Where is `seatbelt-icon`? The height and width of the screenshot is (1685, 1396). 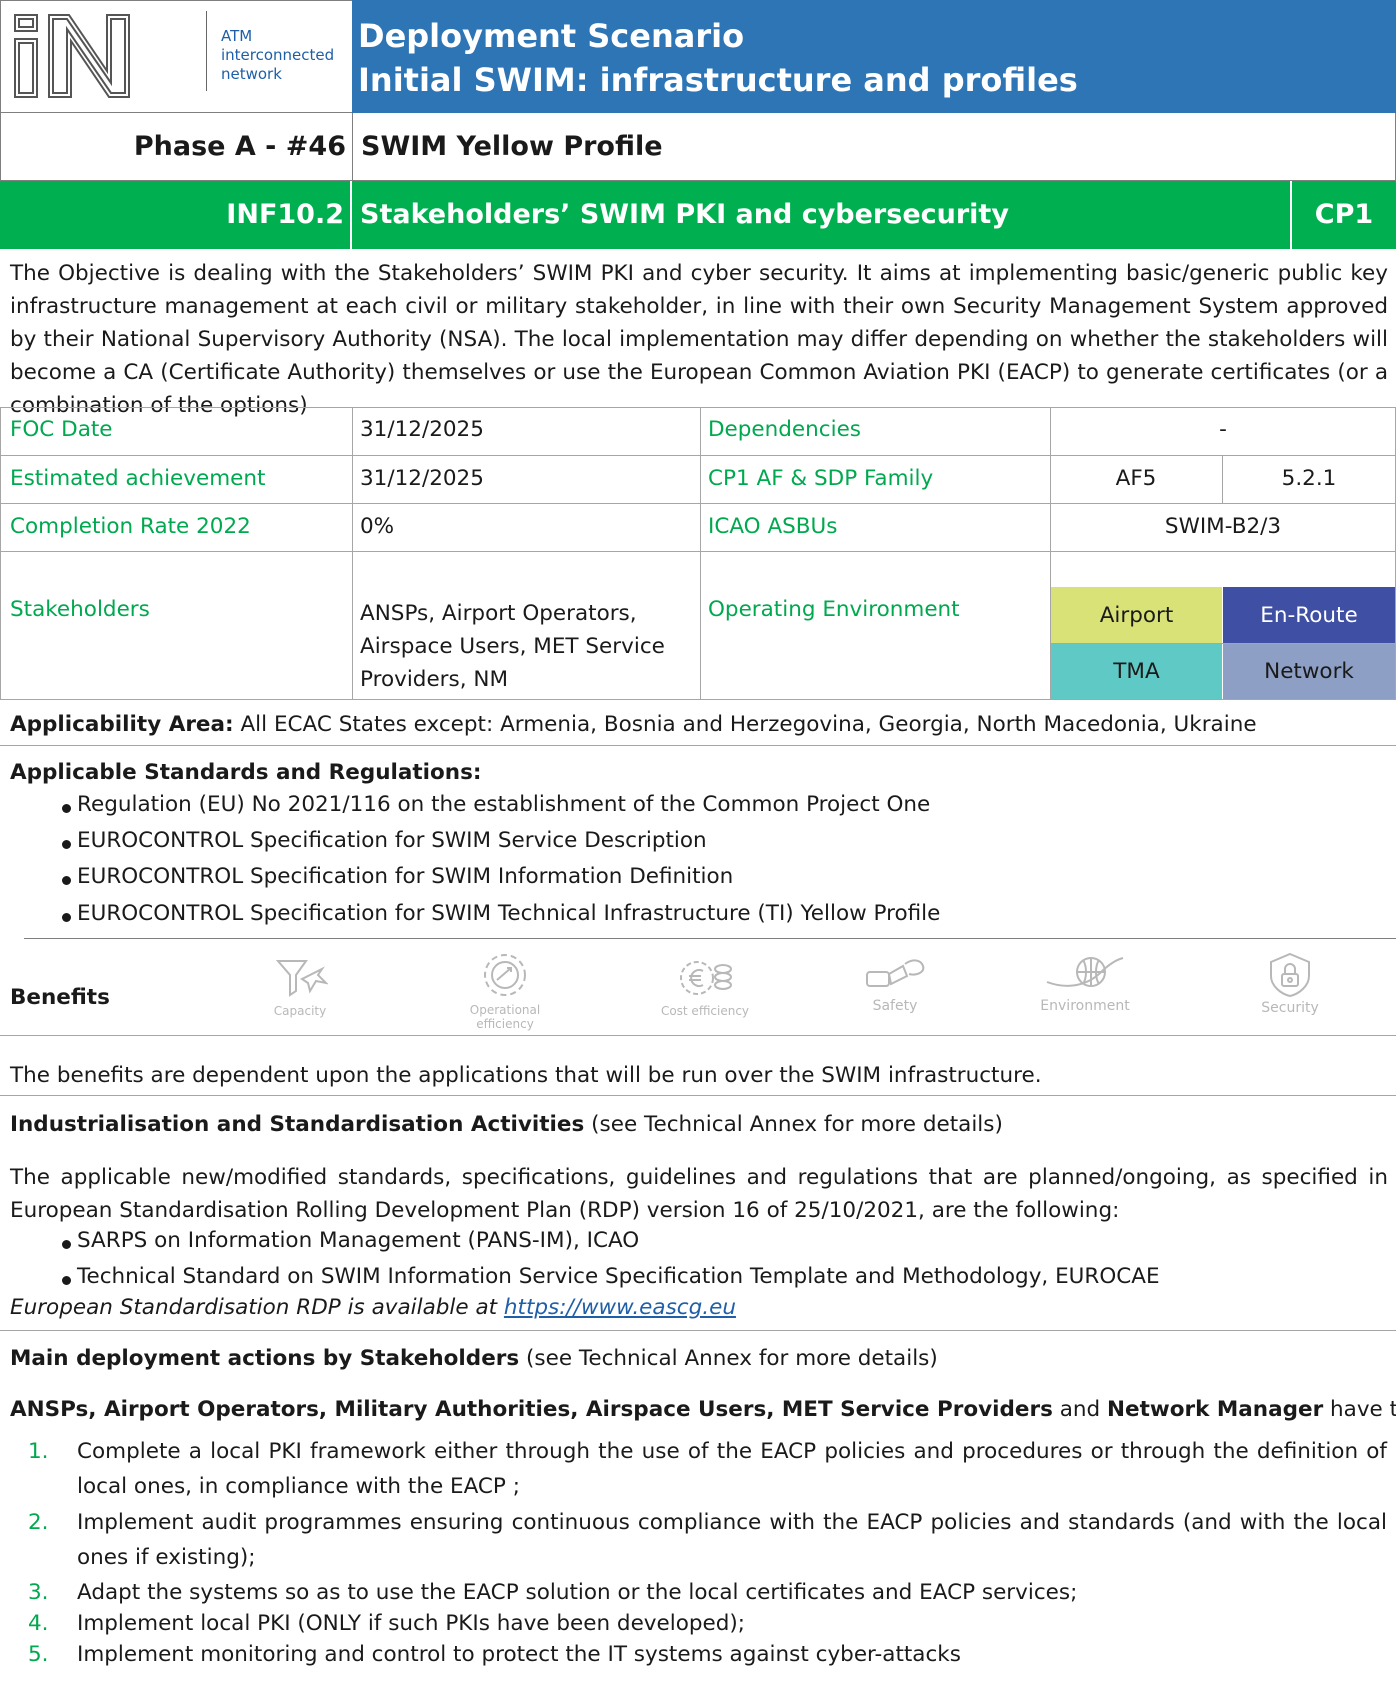 seatbelt-icon is located at coordinates (895, 973).